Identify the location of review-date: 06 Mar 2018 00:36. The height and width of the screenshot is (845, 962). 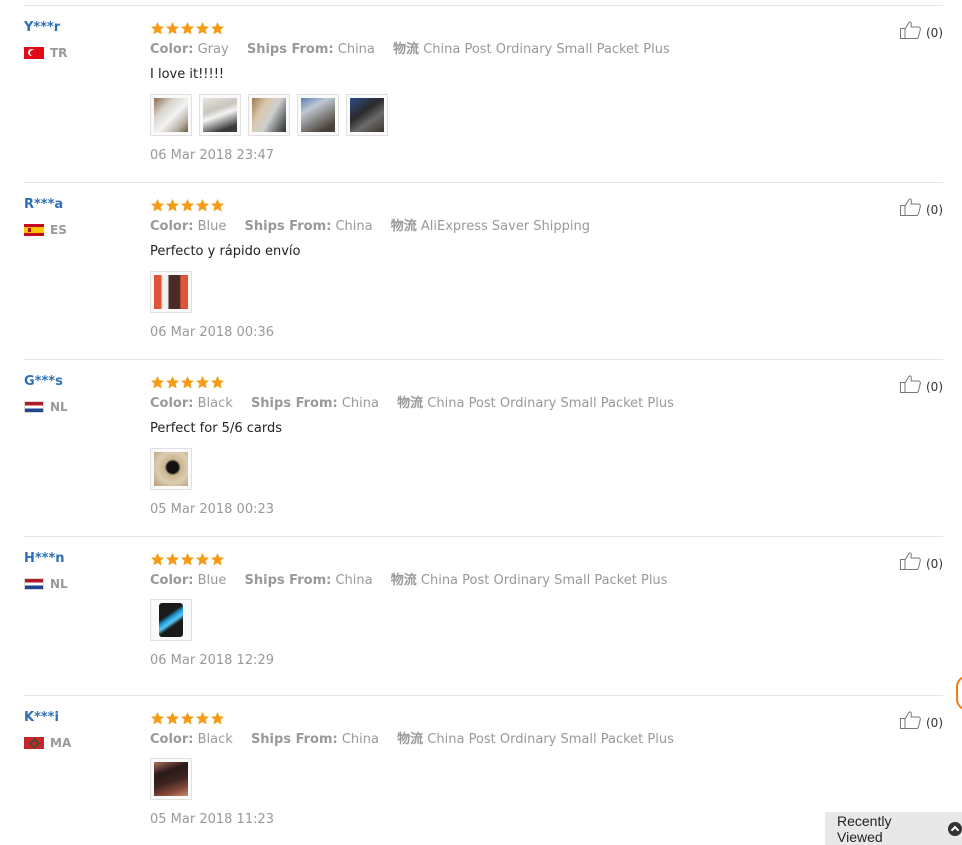
(212, 332).